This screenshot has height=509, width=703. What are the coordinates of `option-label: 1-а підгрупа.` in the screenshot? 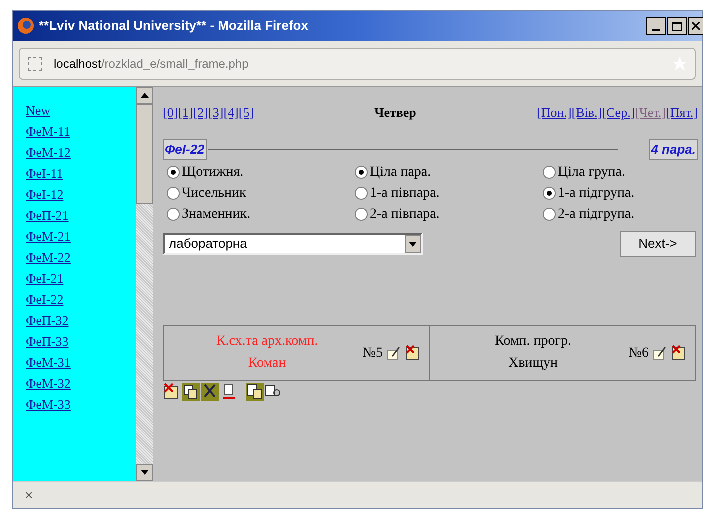 It's located at (596, 194).